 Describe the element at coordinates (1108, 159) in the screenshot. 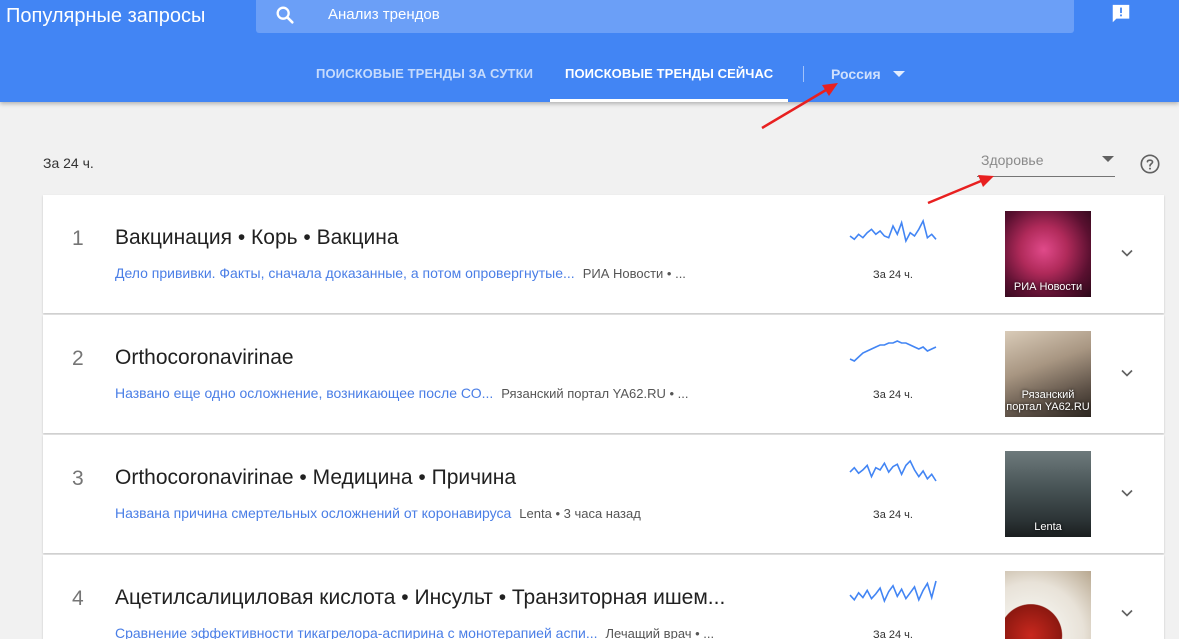

I see `category-dropdown-icon` at that location.